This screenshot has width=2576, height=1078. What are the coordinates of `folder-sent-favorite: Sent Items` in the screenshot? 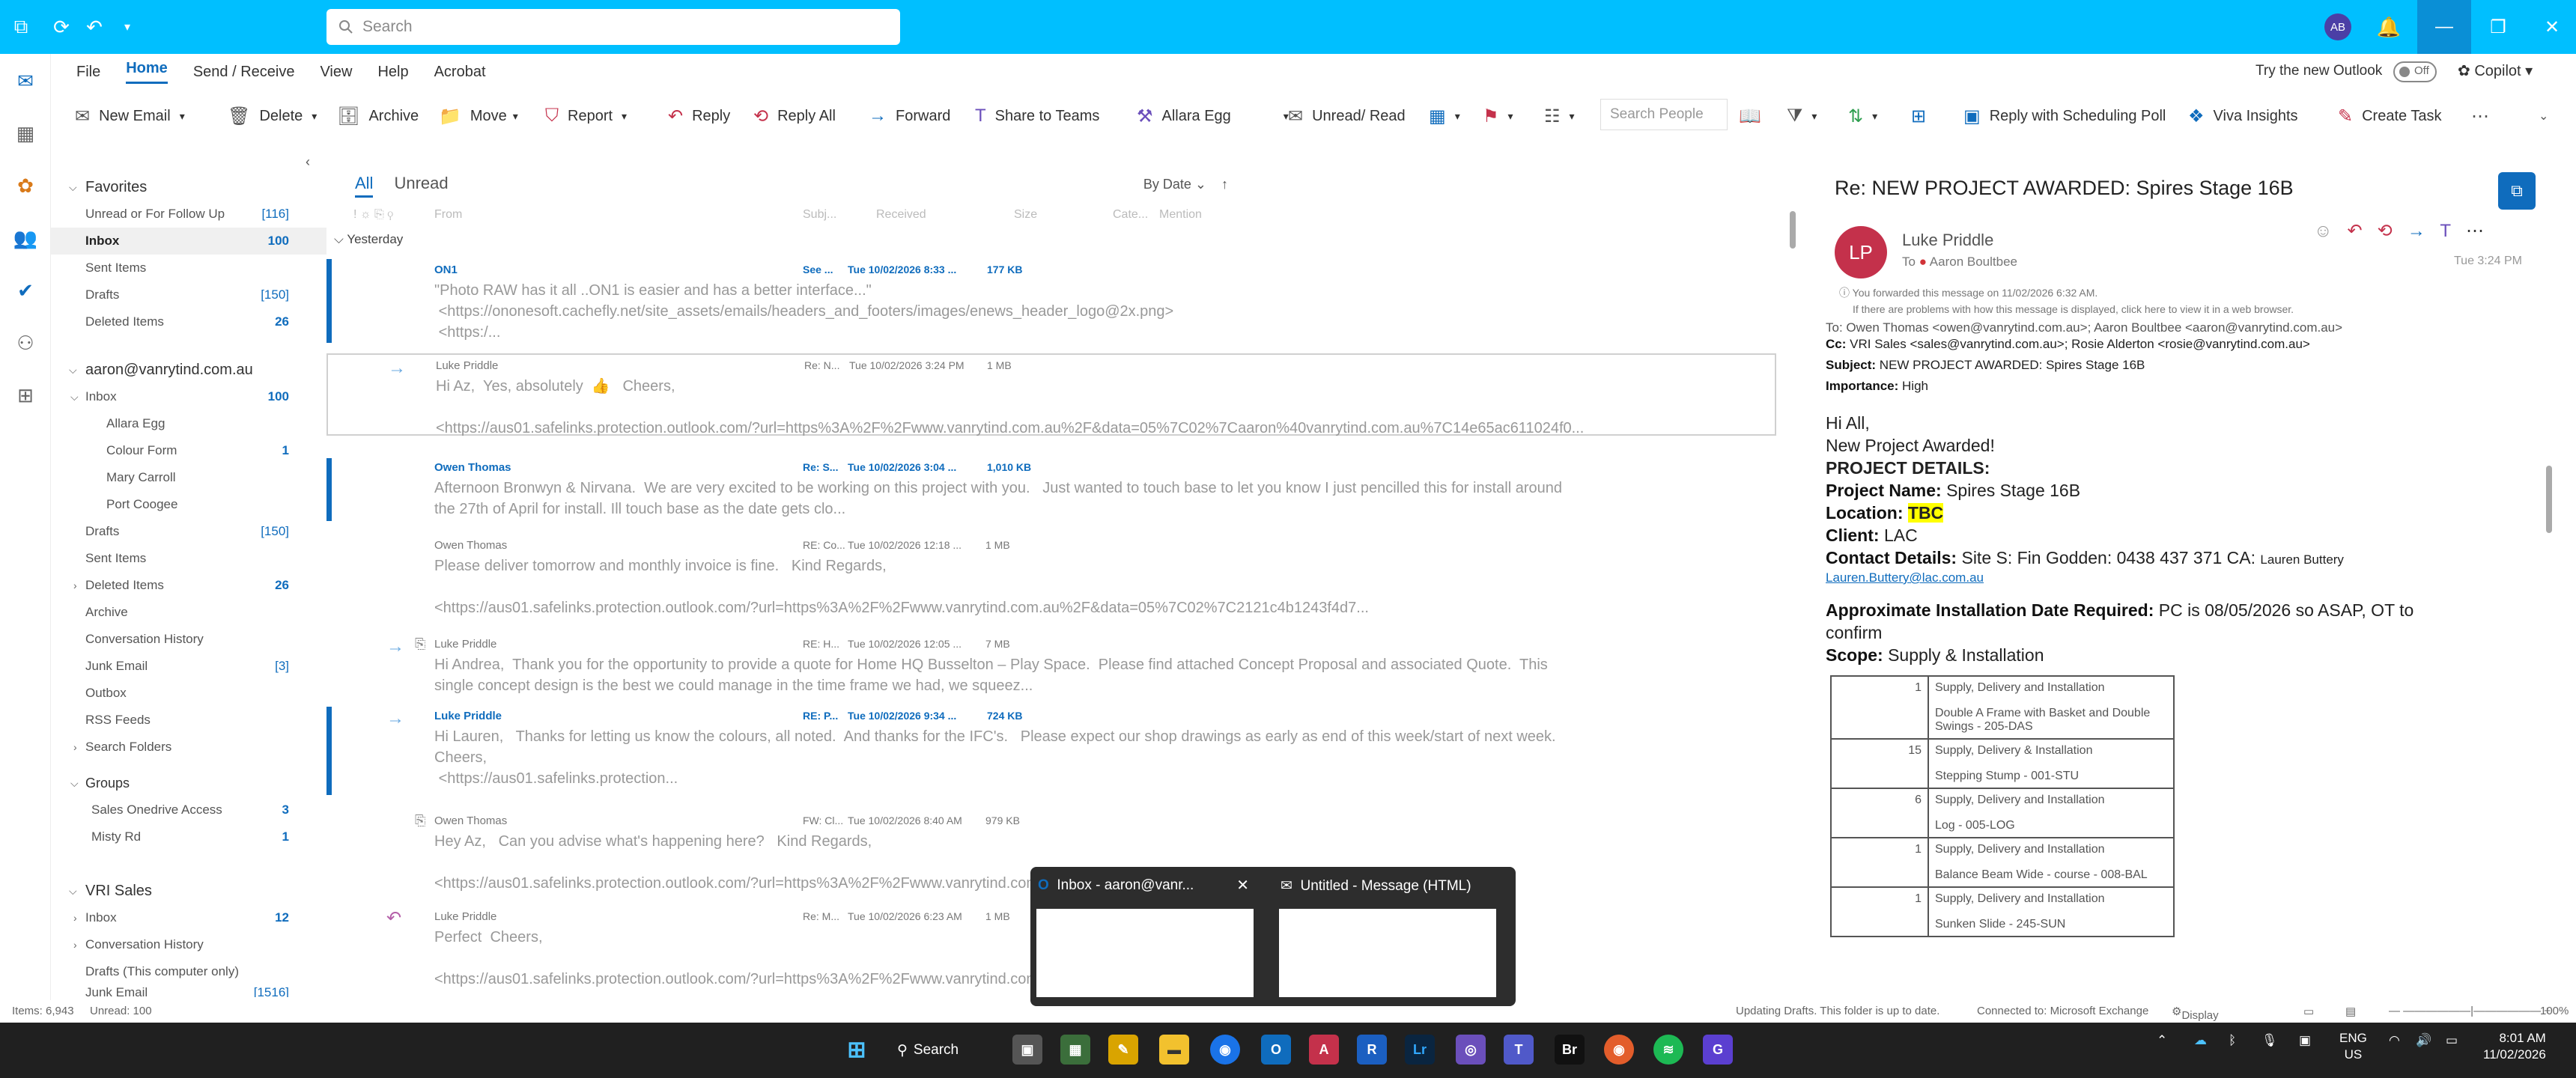 It's located at (188, 268).